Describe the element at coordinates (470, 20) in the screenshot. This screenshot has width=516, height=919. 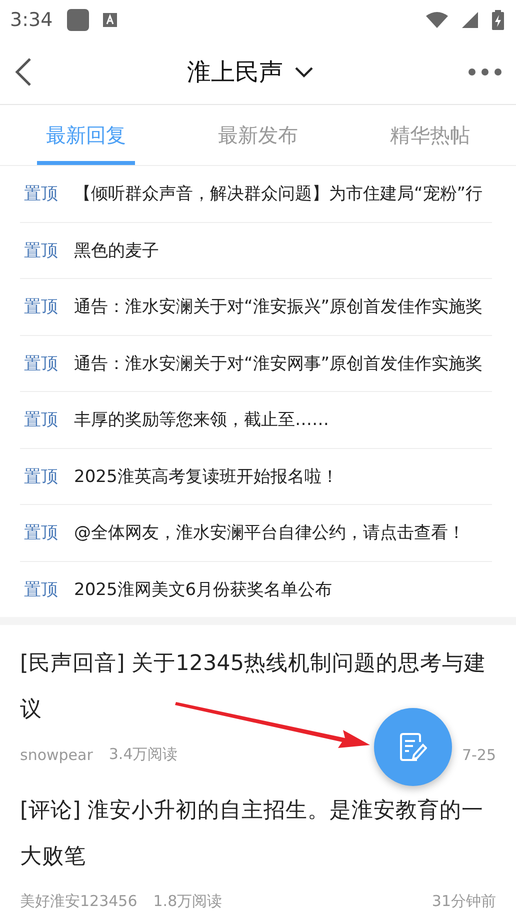
I see `signal-icon` at that location.